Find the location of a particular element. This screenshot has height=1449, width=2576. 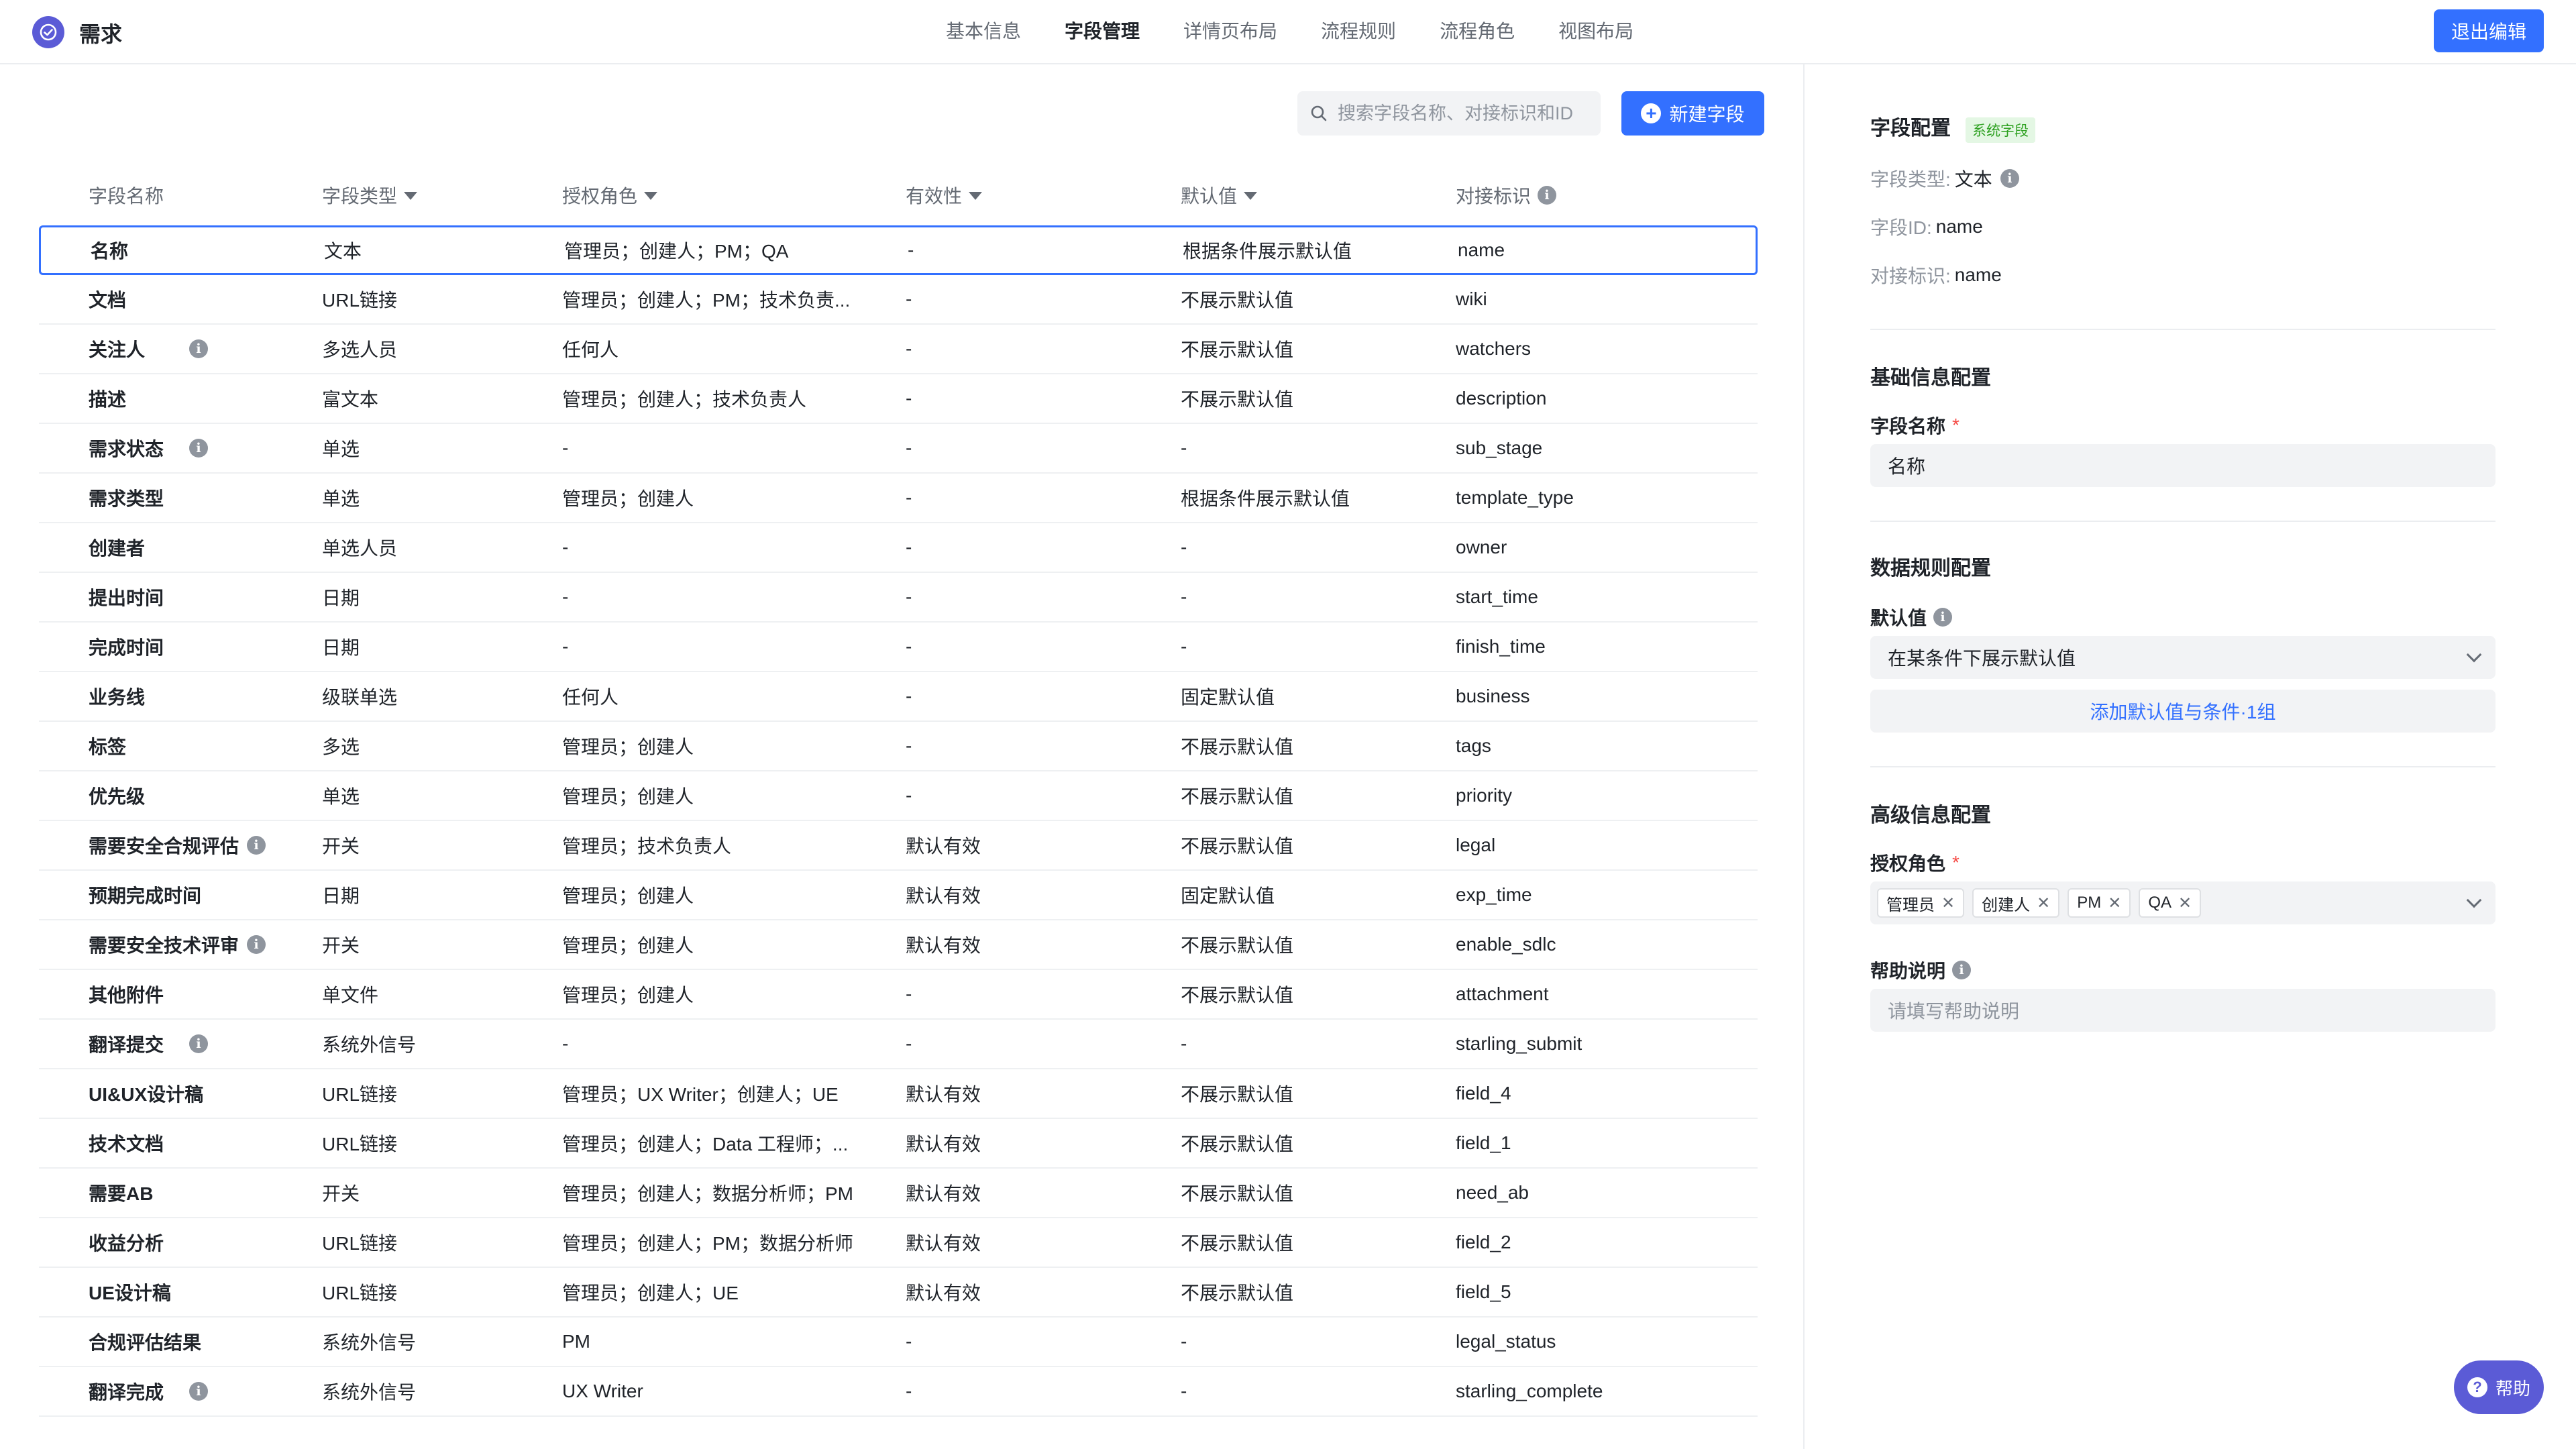

search-input is located at coordinates (1465, 113).